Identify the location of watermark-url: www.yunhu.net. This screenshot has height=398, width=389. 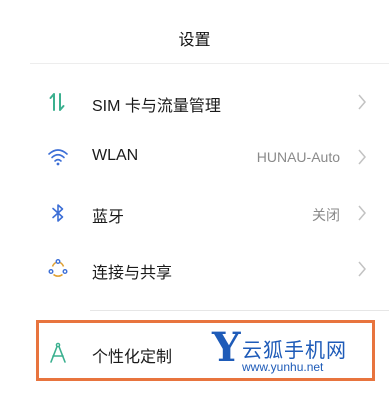
(283, 367).